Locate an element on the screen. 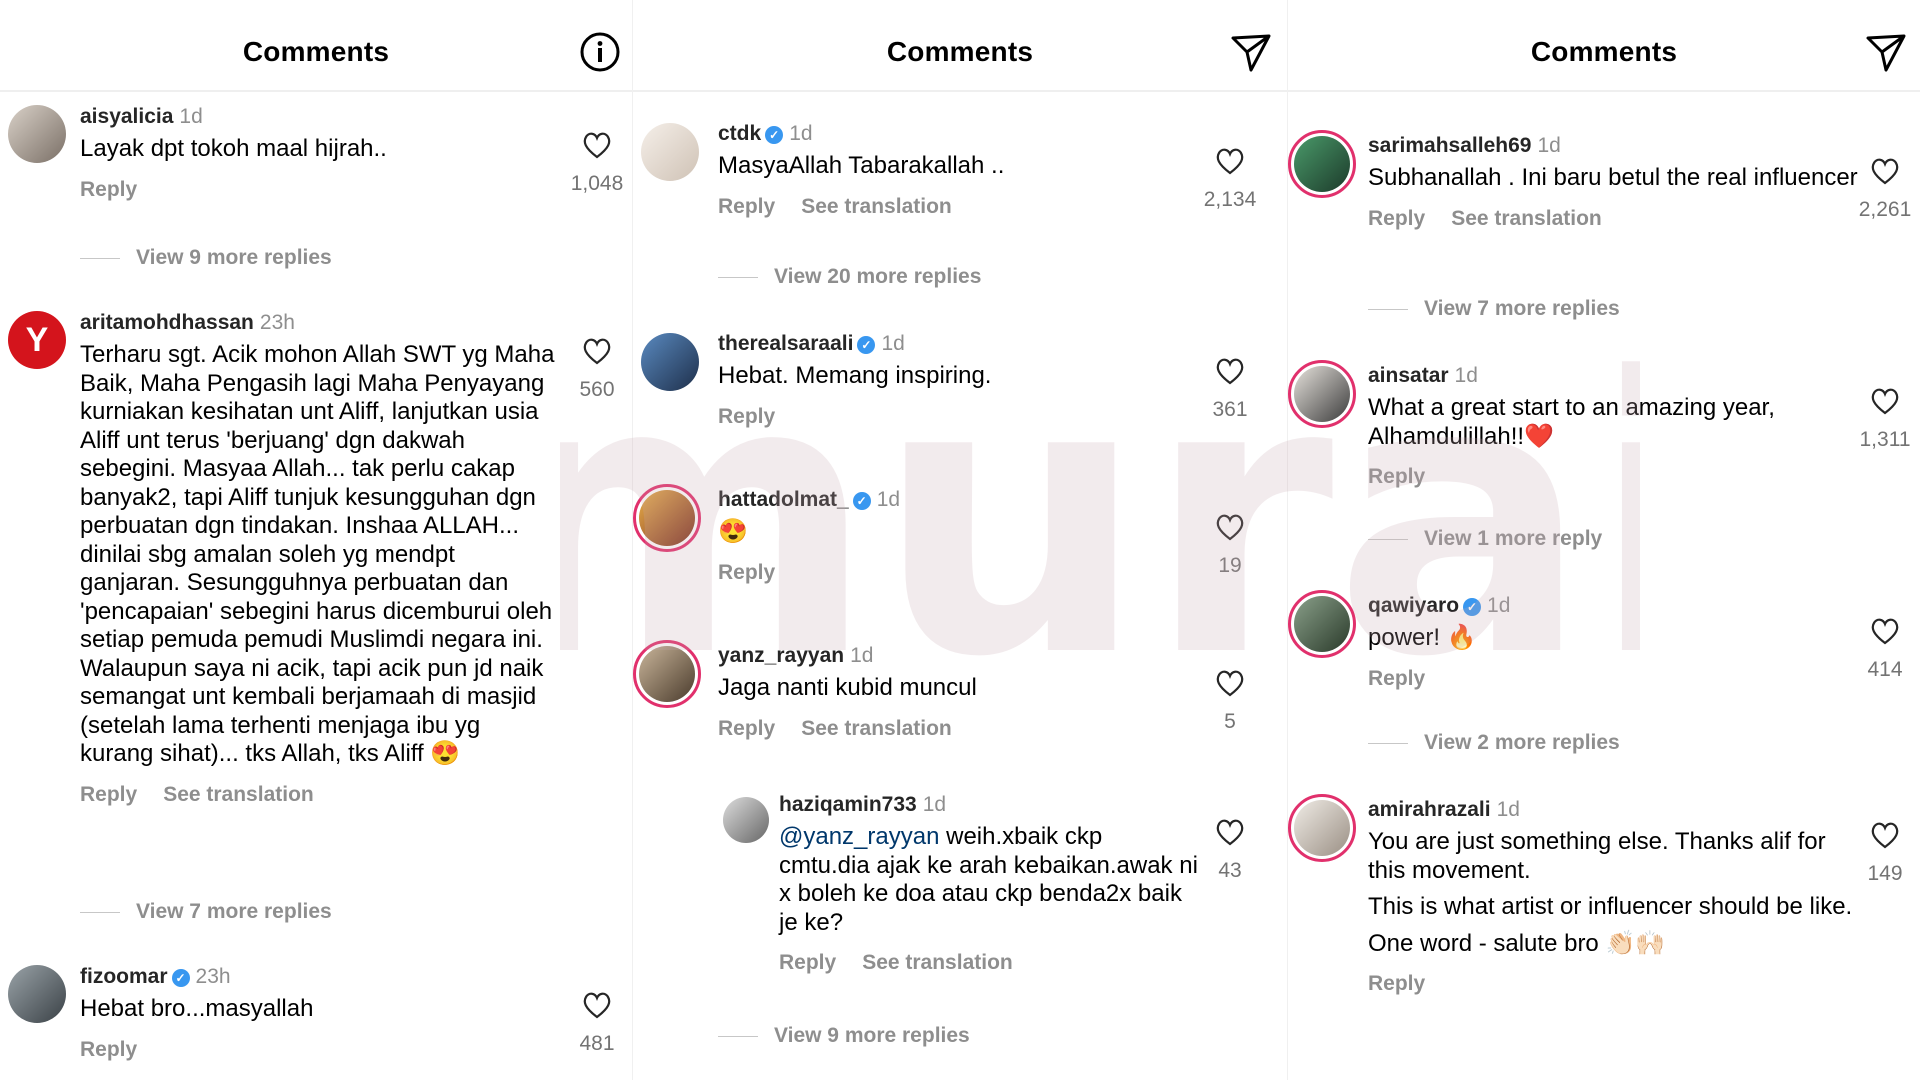 The height and width of the screenshot is (1080, 1920). comment-text: power! 🔥 is located at coordinates (1422, 637).